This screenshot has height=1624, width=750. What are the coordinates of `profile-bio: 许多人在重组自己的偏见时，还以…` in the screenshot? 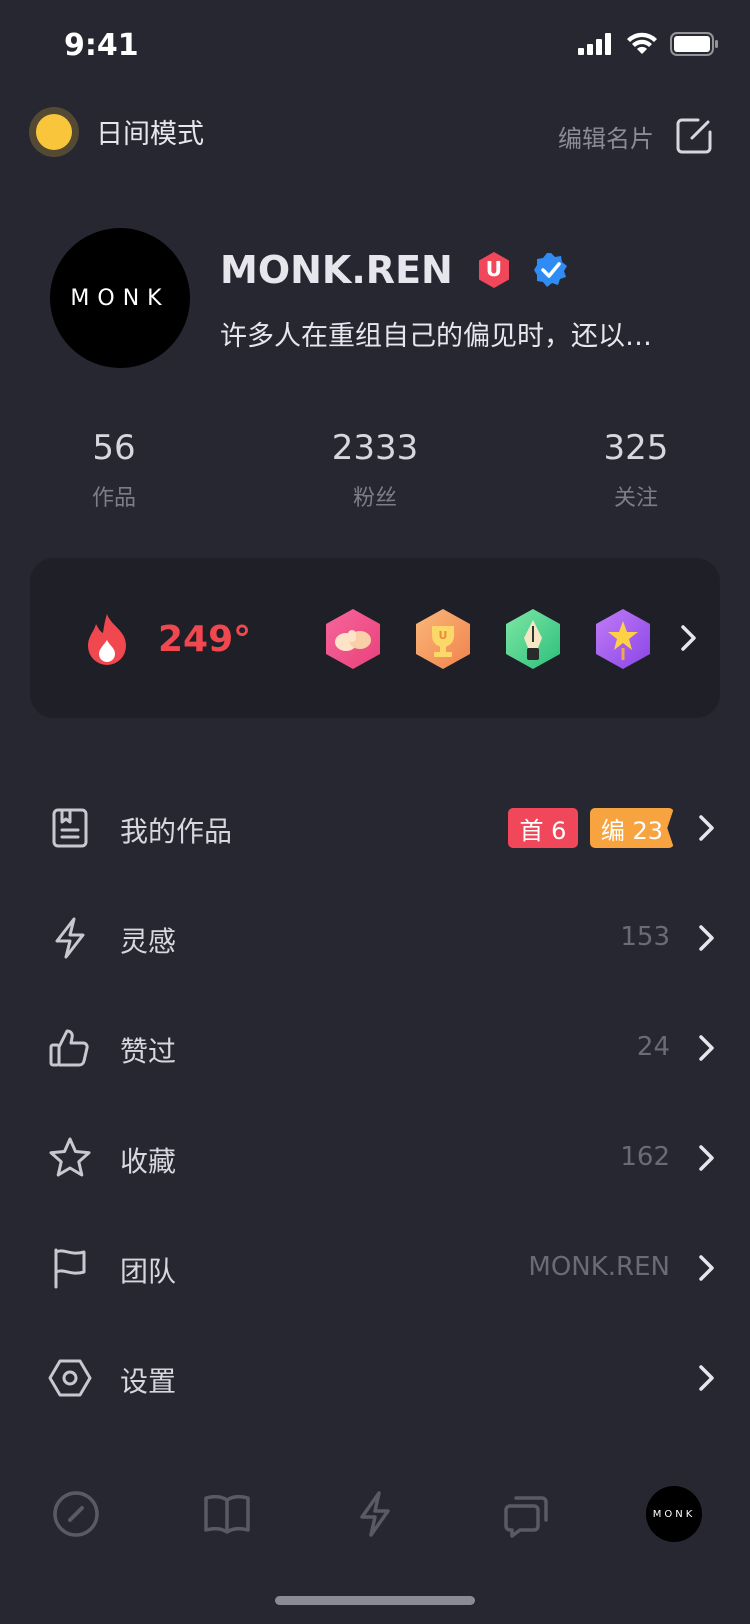 It's located at (436, 336).